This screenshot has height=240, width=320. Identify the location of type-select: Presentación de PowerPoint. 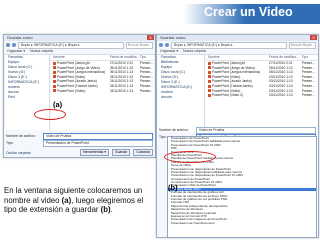
(98, 143).